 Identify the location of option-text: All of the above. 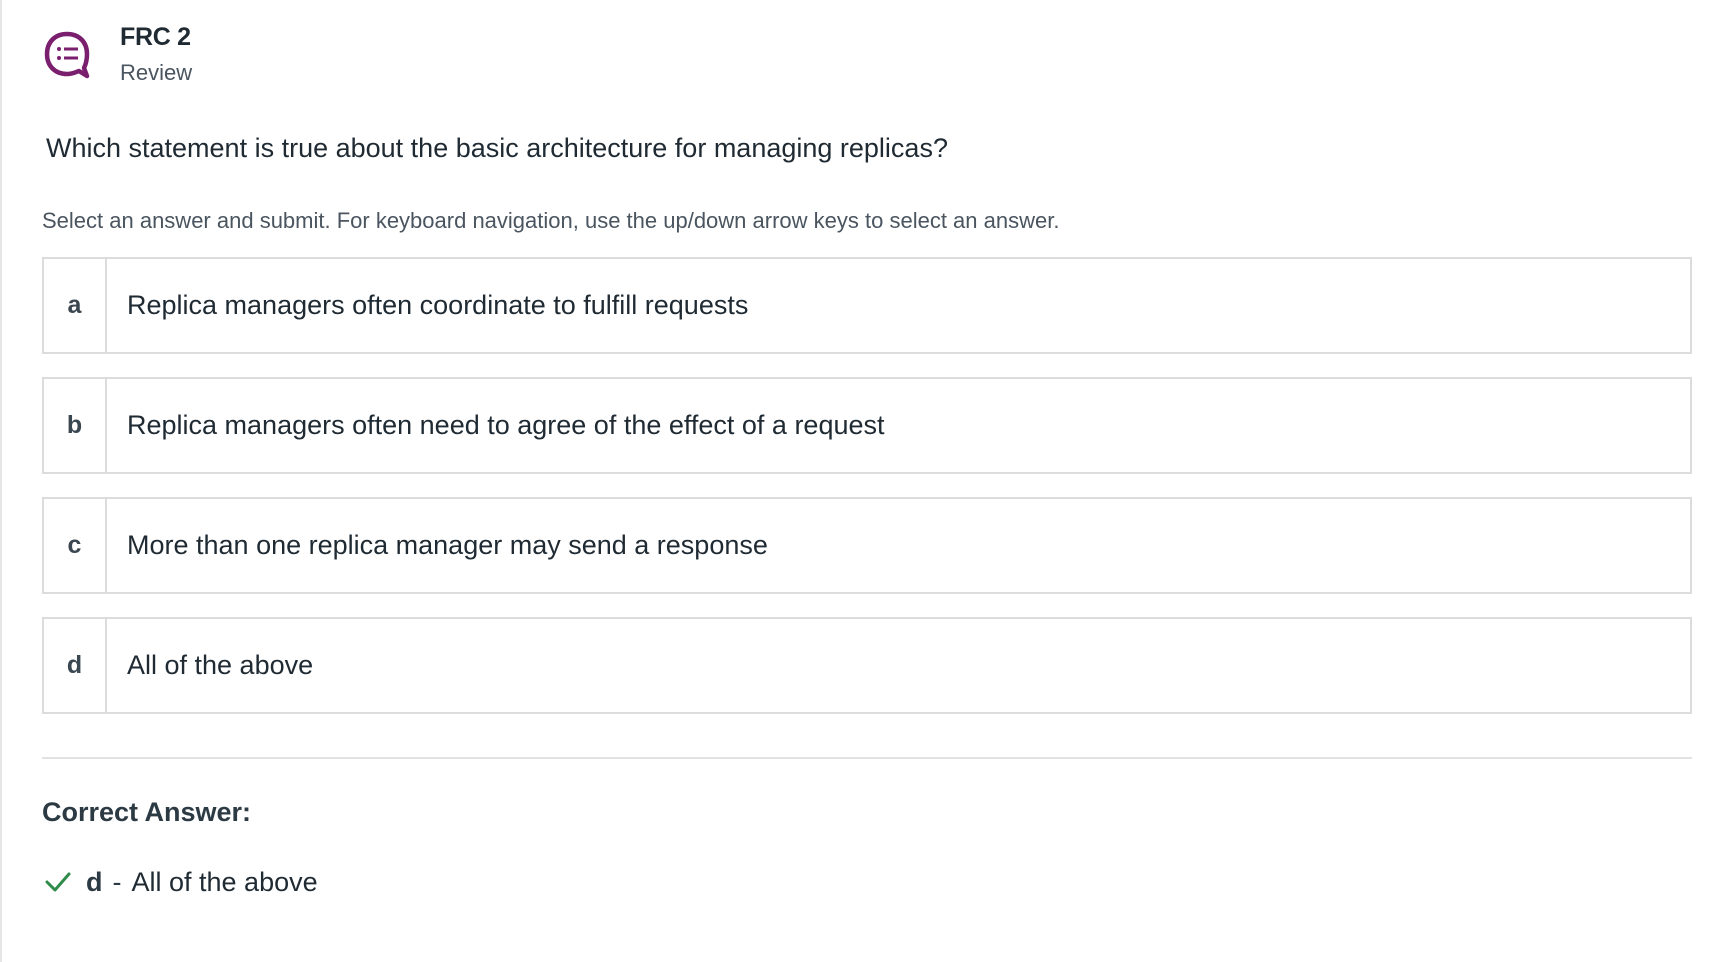
(220, 665).